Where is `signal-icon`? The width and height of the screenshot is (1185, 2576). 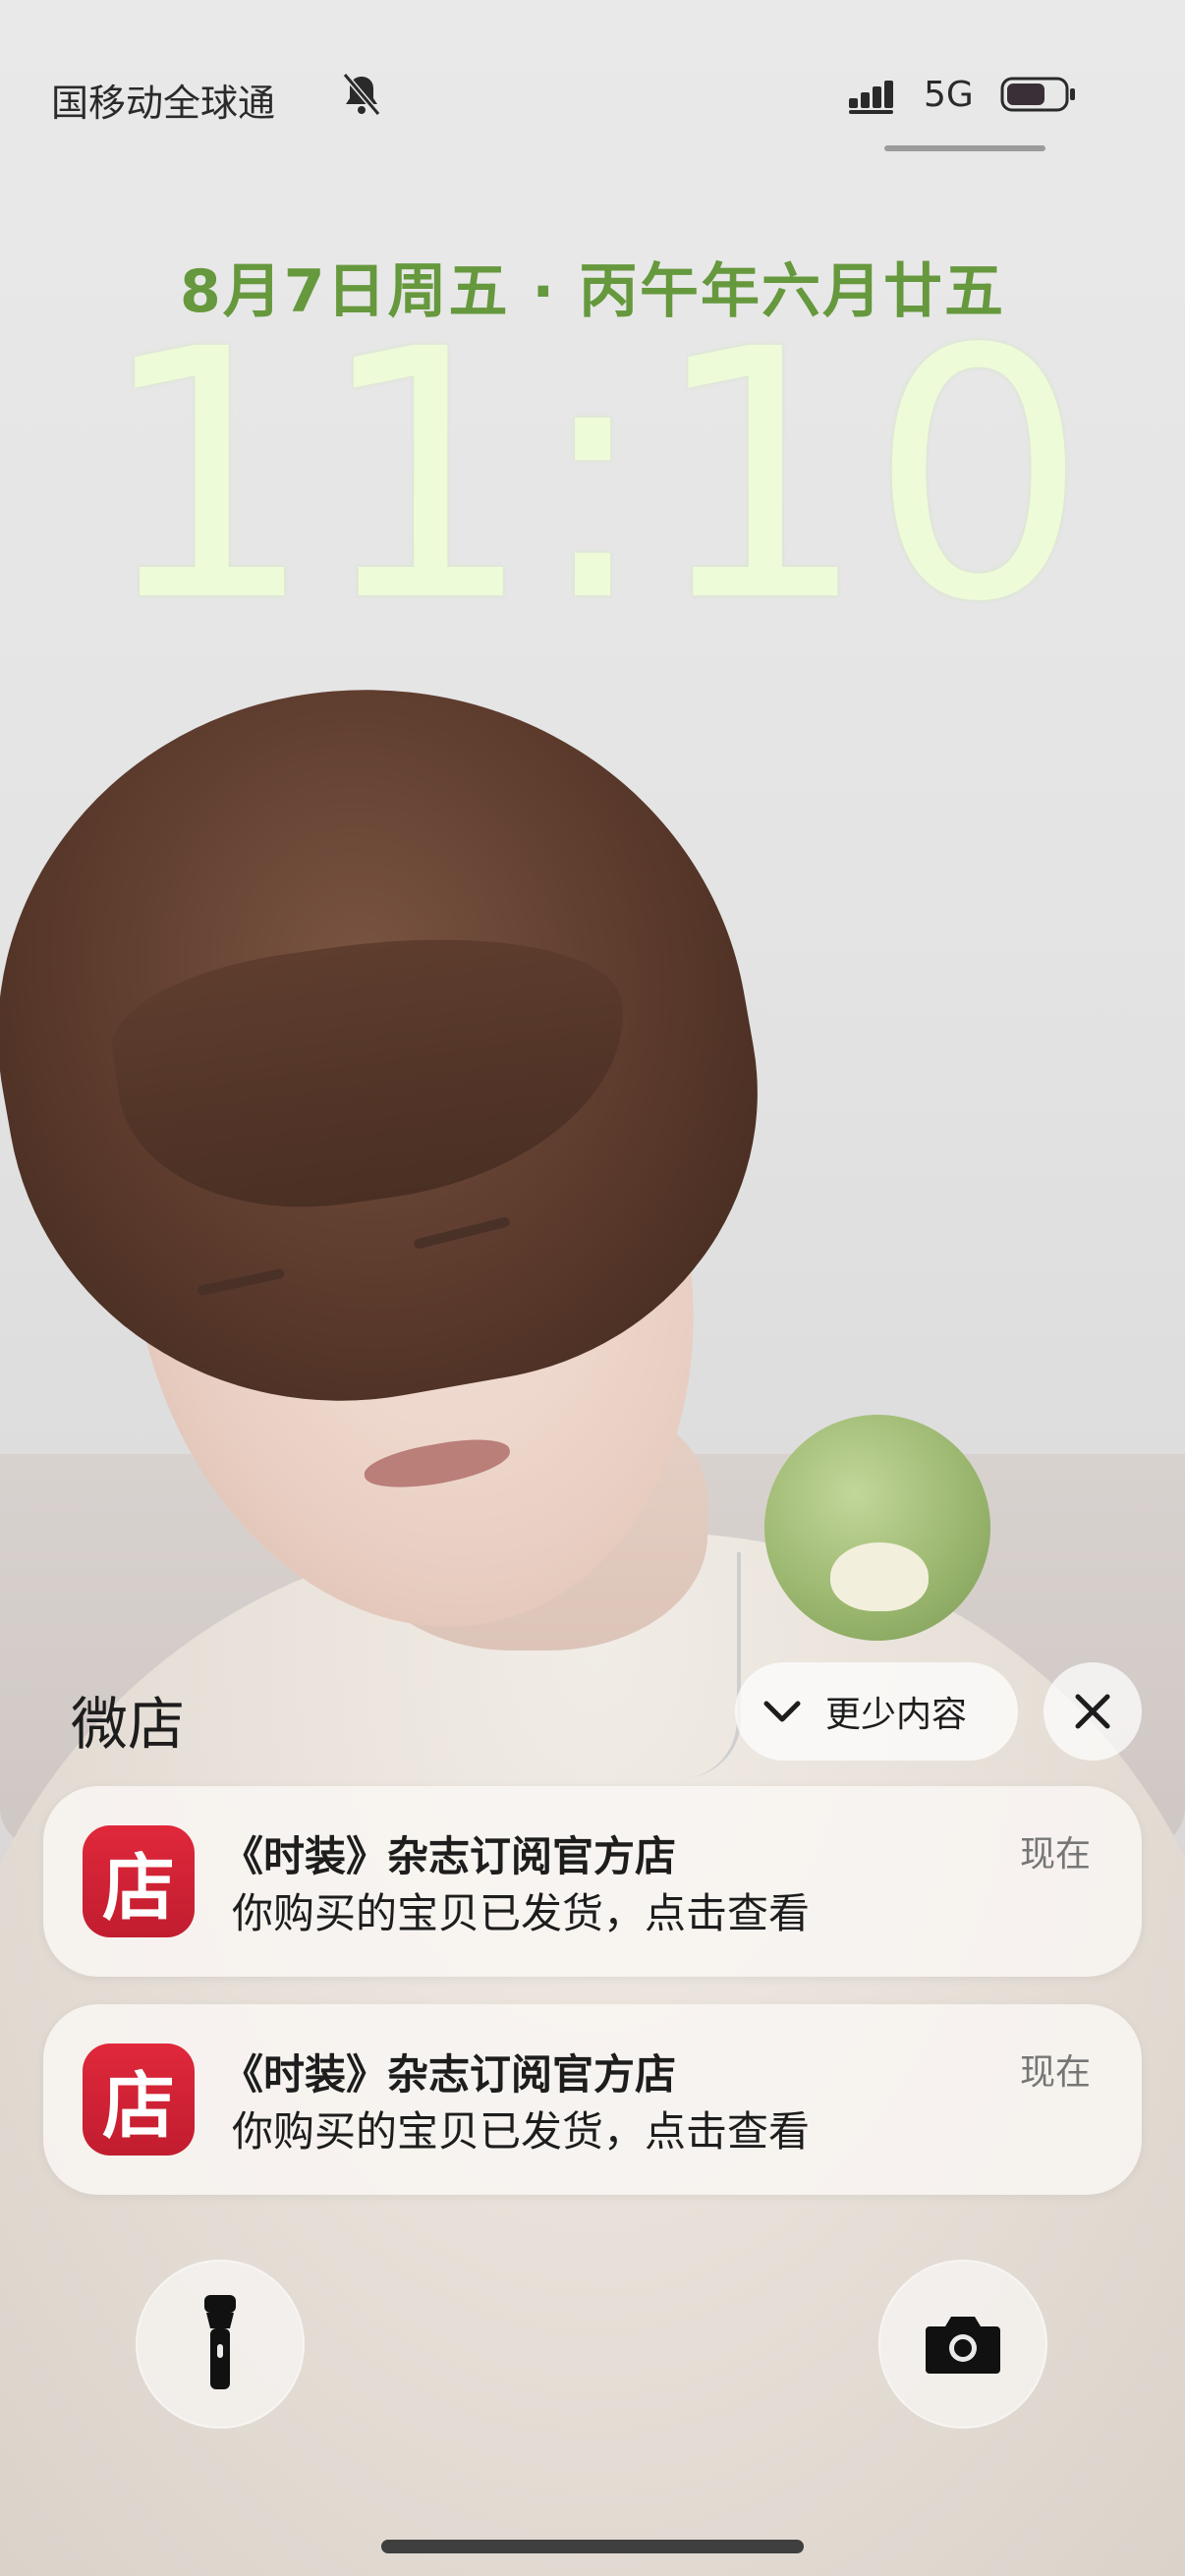 signal-icon is located at coordinates (871, 97).